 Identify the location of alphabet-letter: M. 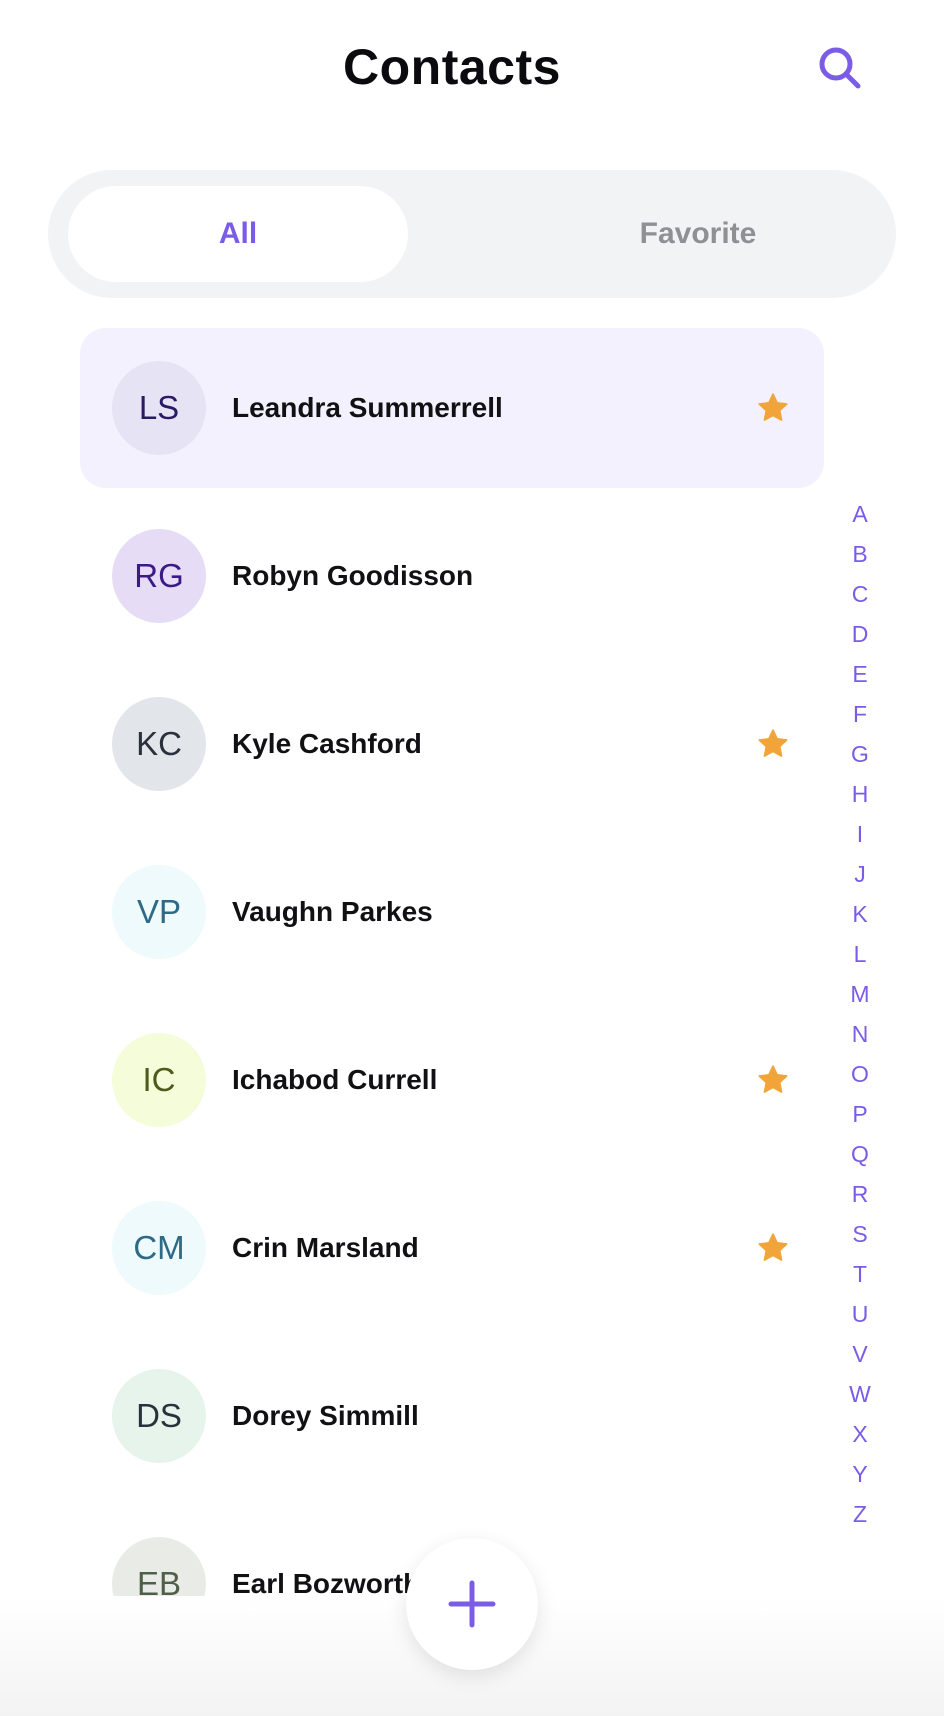
(860, 994).